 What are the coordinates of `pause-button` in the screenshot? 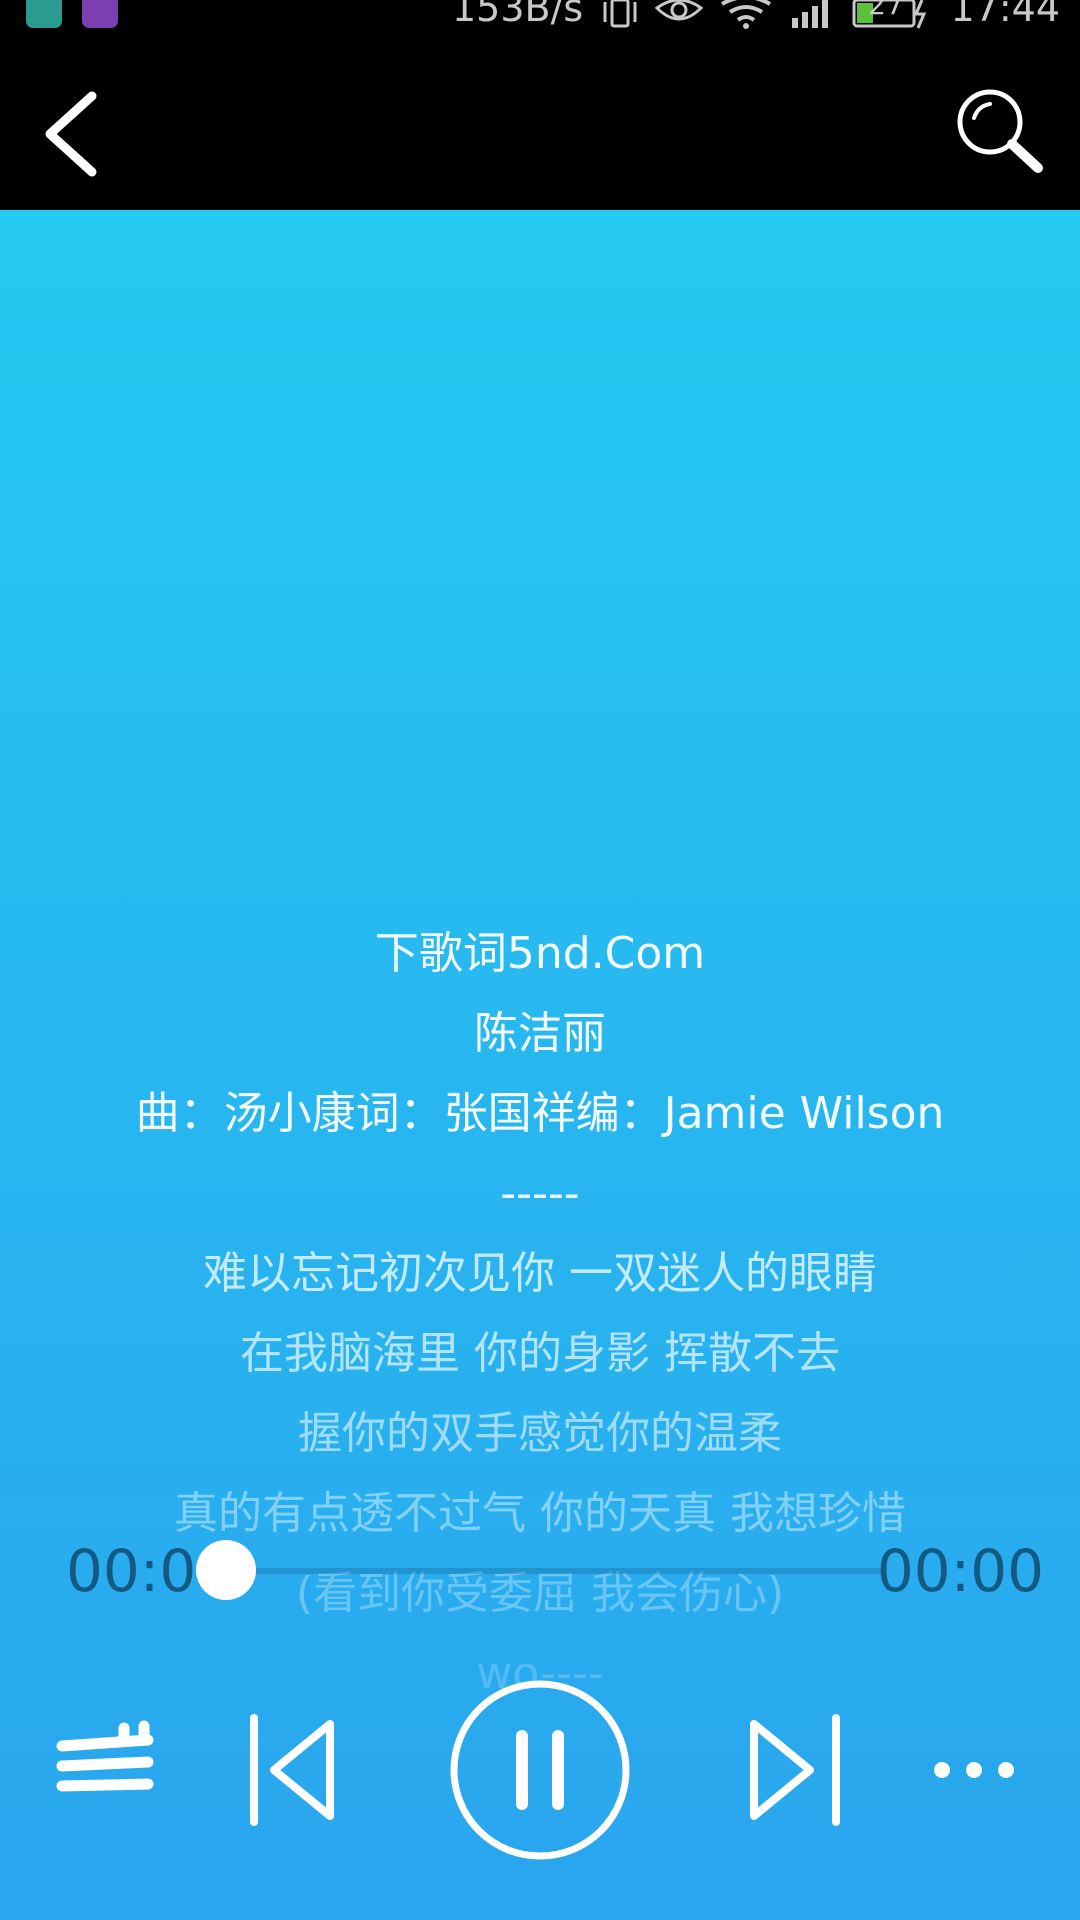 It's located at (540, 1770).